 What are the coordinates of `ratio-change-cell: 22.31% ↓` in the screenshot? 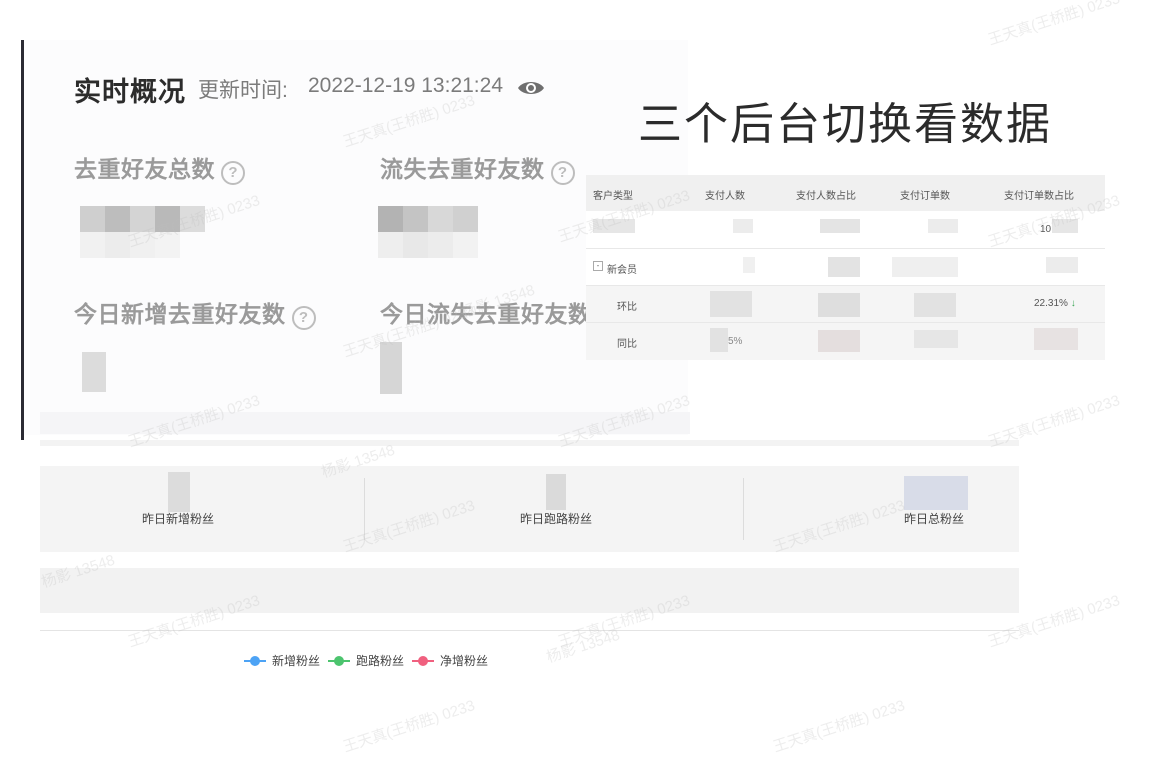 It's located at (1055, 303).